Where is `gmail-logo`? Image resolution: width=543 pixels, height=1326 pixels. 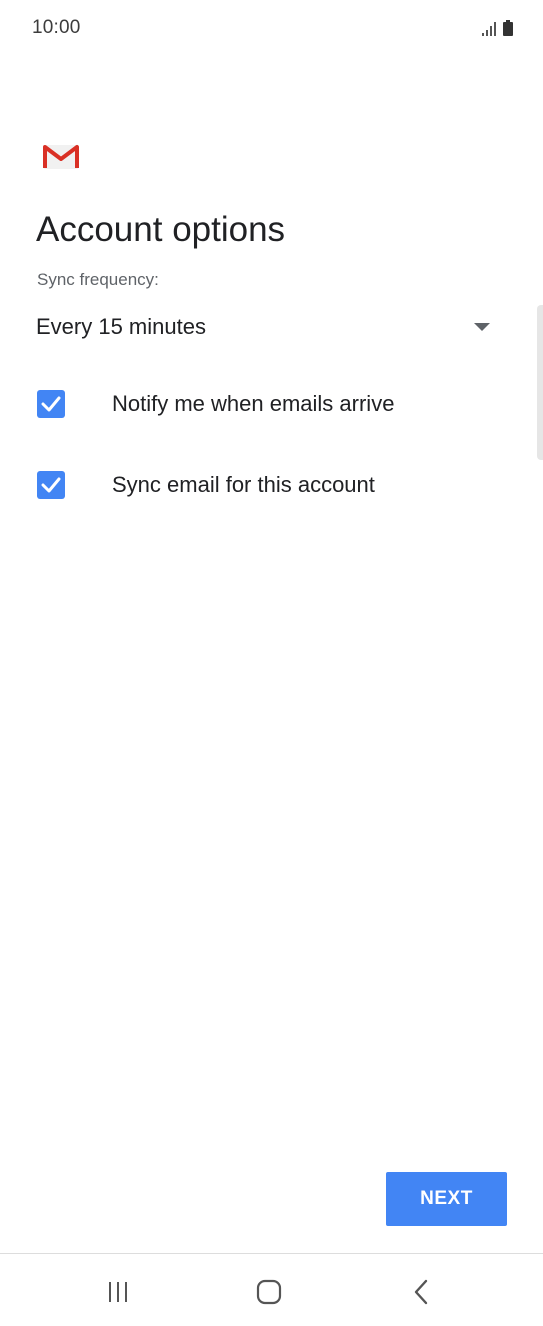
gmail-logo is located at coordinates (61, 157).